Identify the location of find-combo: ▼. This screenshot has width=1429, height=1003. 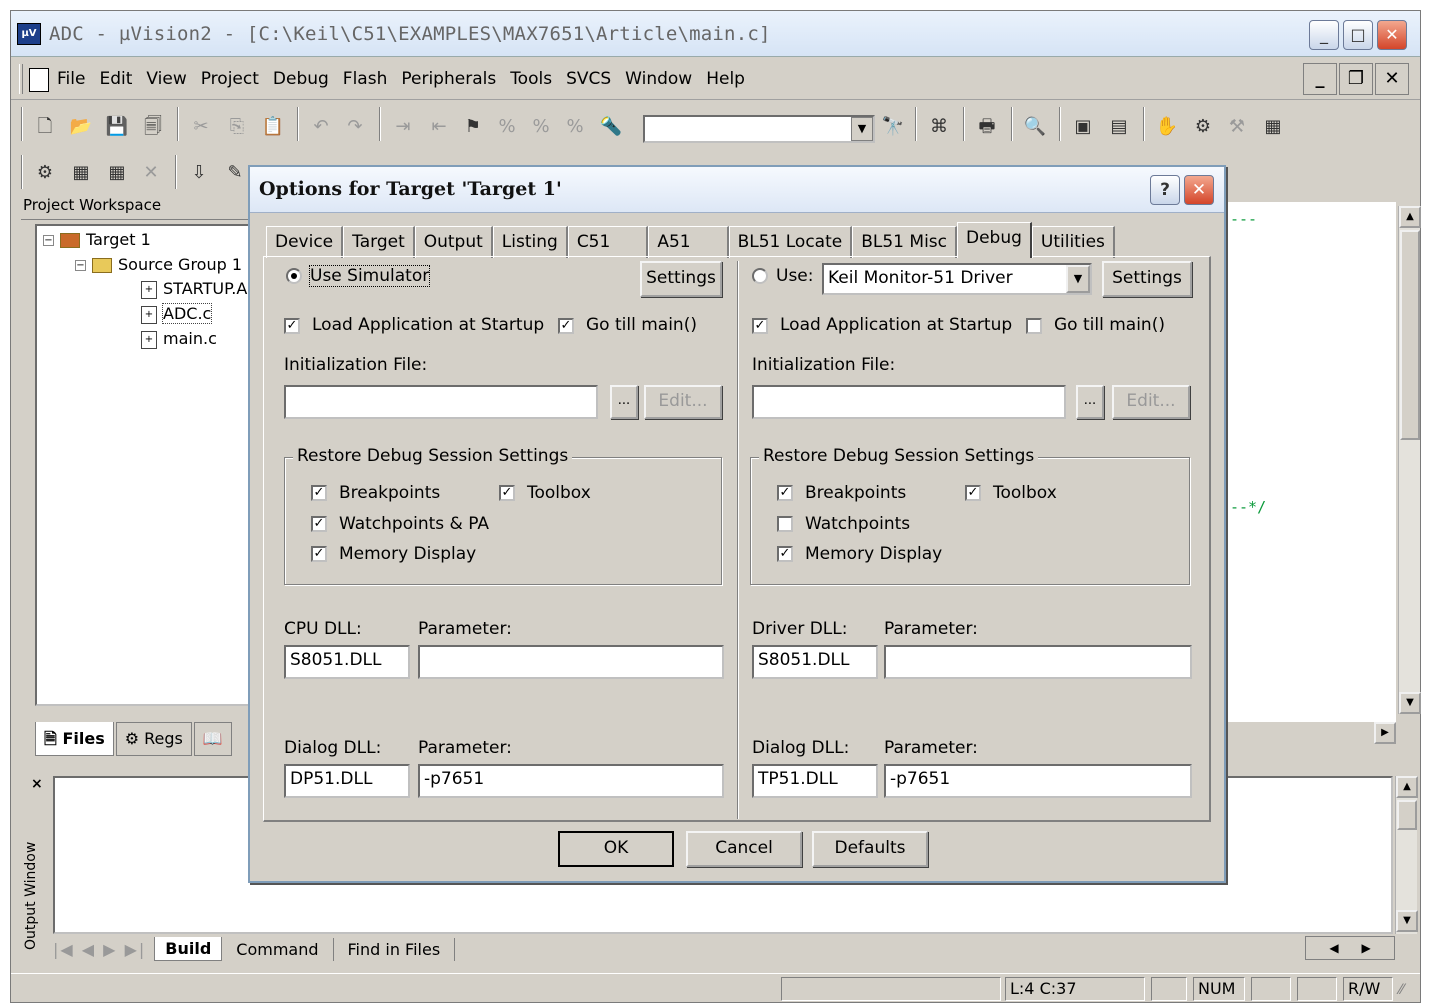
(759, 129).